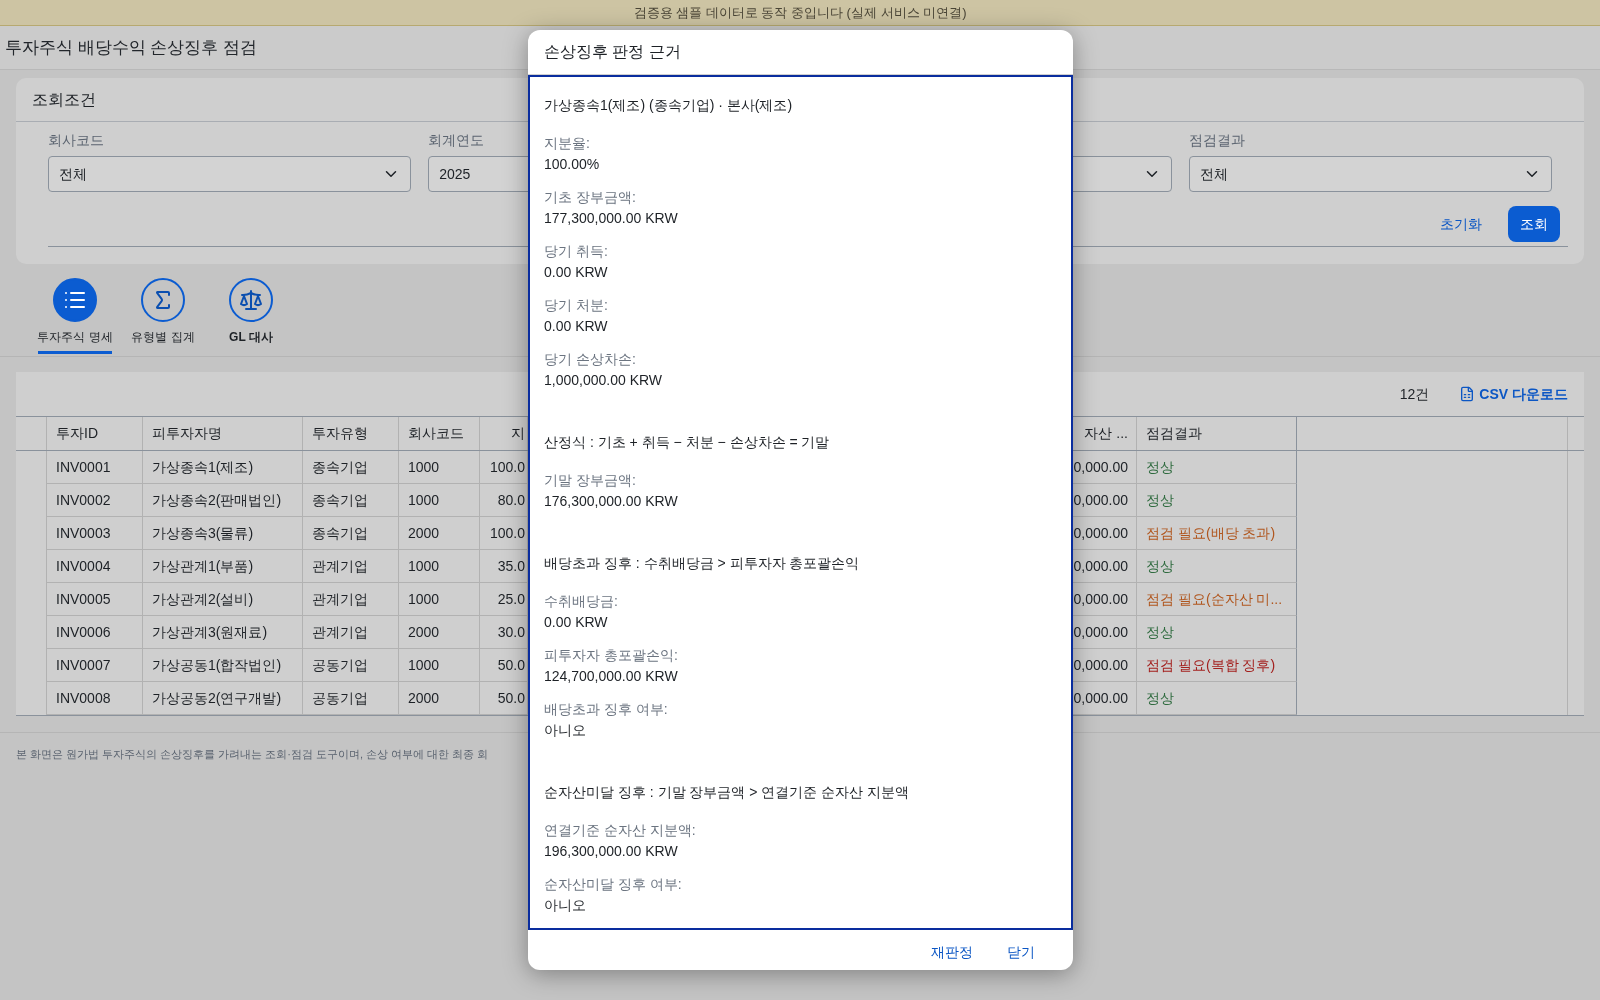  I want to click on filter-label: 회계연도, so click(456, 140).